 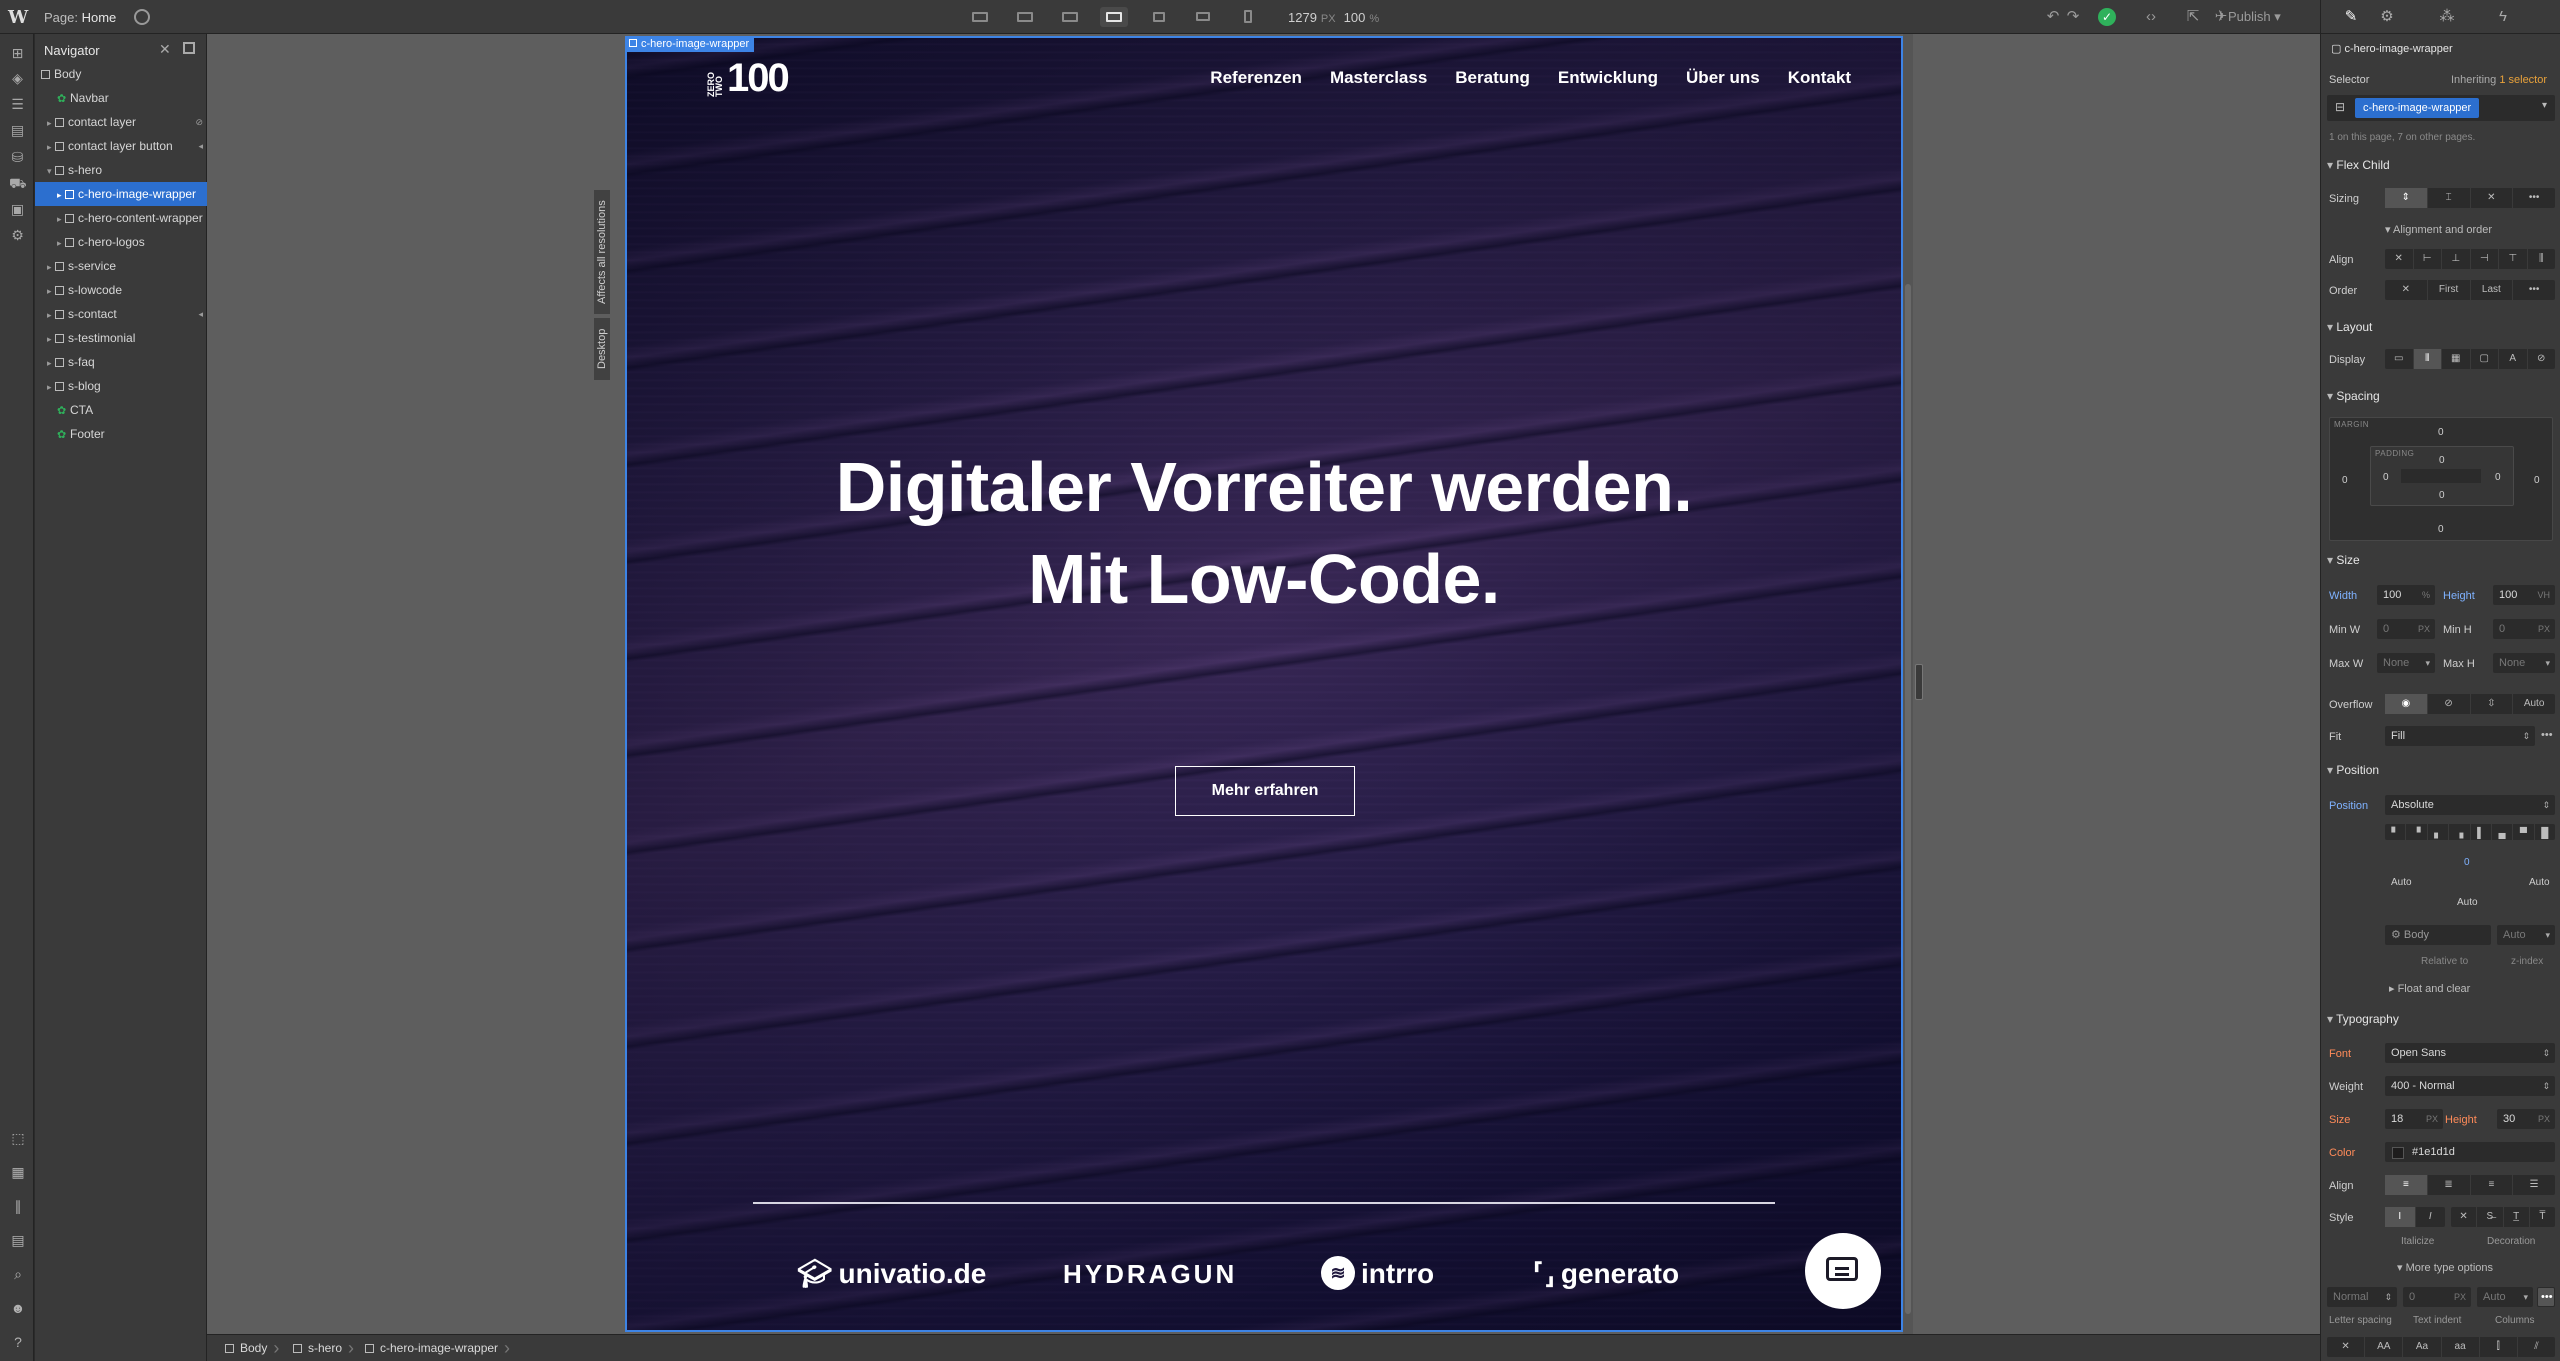 What do you see at coordinates (2526, 1119) in the screenshot?
I see `line-height-input: 30 PX` at bounding box center [2526, 1119].